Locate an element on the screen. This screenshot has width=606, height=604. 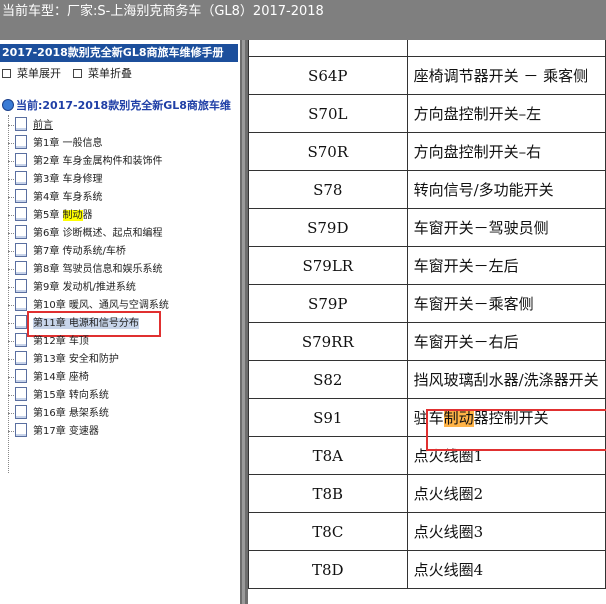
component-code: S79P is located at coordinates (328, 303).